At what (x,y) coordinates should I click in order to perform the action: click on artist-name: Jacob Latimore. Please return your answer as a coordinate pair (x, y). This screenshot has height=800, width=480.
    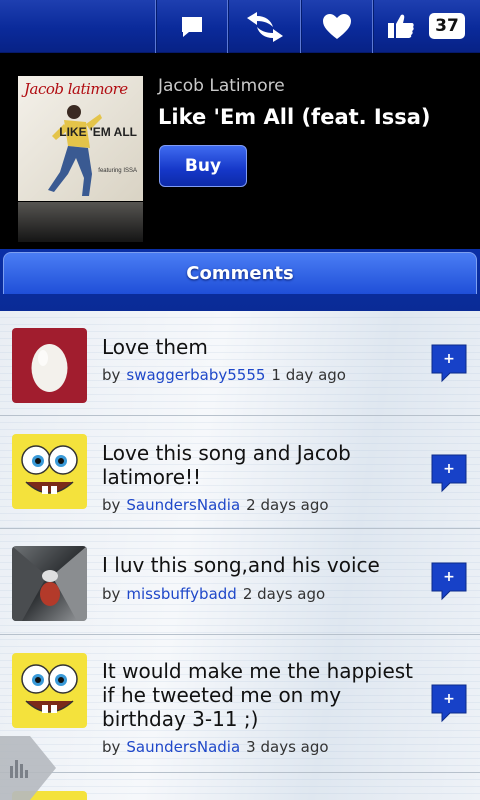
    Looking at the image, I should click on (221, 86).